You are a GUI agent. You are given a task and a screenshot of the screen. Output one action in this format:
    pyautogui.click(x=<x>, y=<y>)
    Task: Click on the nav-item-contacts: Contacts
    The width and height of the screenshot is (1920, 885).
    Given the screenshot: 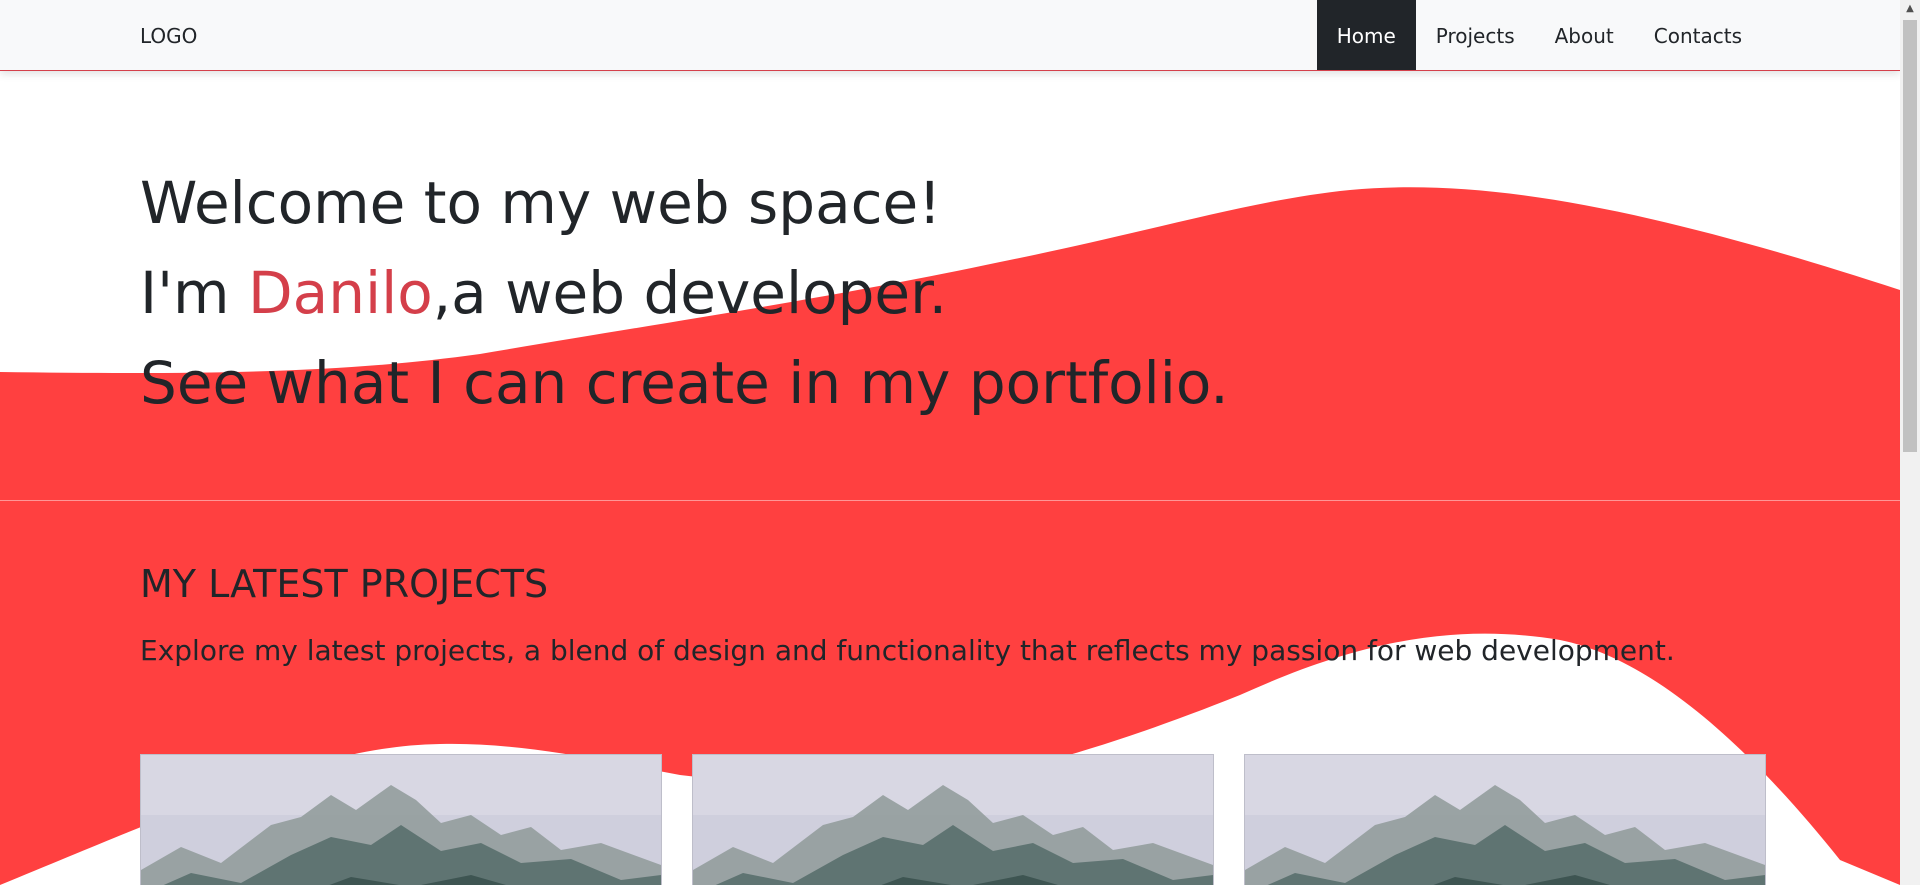 What is the action you would take?
    pyautogui.click(x=1698, y=35)
    